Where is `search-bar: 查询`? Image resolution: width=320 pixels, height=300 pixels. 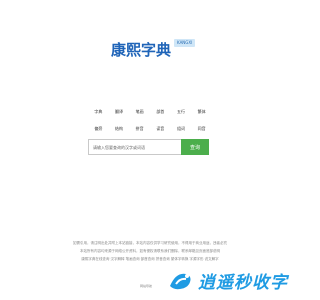 search-bar: 查询 is located at coordinates (148, 147).